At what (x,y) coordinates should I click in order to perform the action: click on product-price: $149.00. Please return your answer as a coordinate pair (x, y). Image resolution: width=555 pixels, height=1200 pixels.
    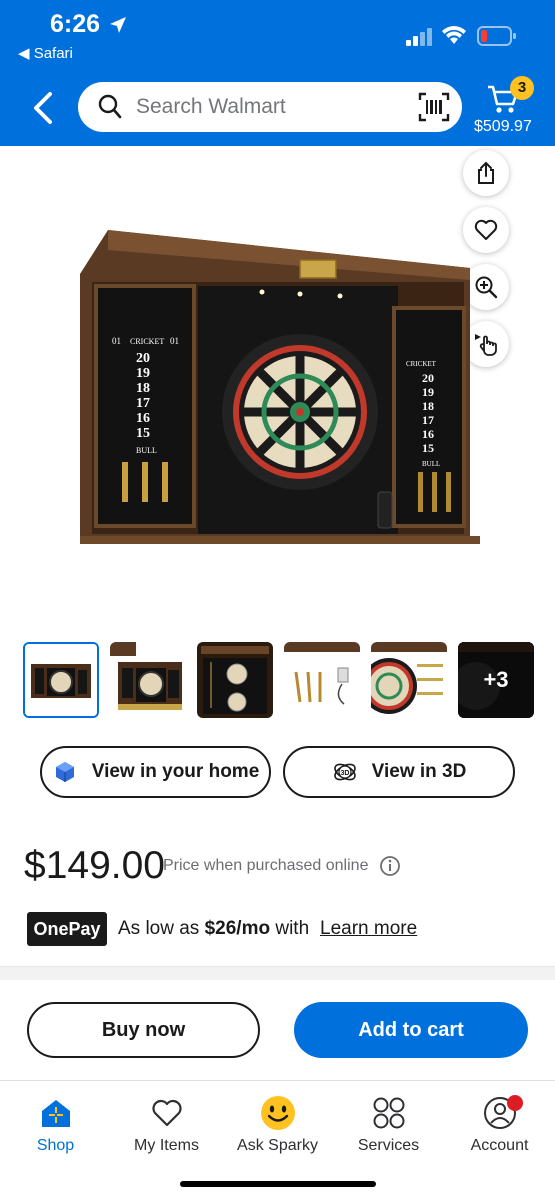
    Looking at the image, I should click on (94, 865).